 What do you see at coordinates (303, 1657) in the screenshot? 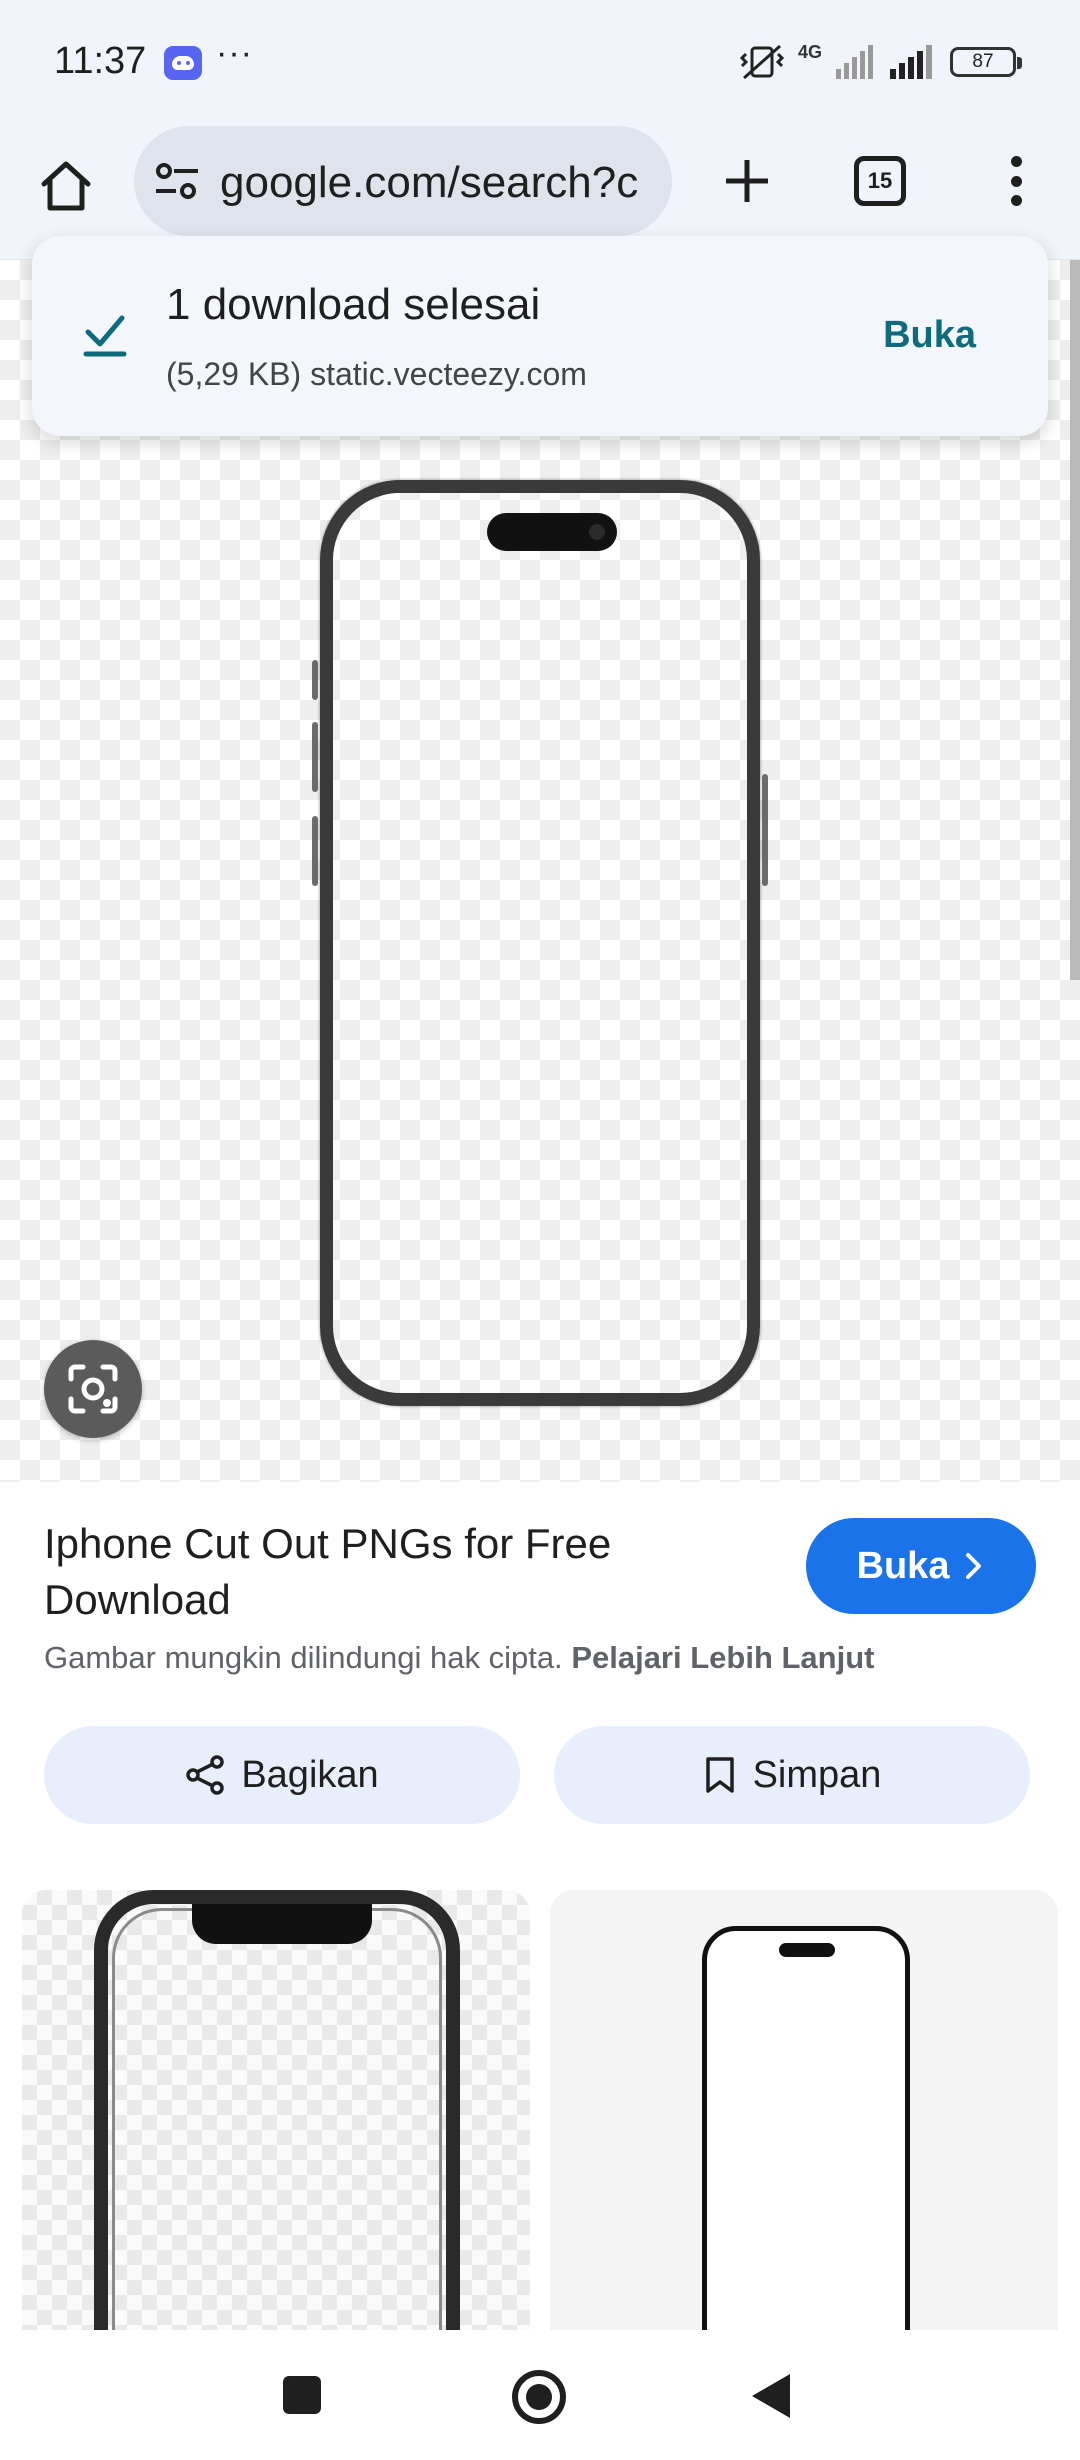
I see `copyright-text: Gambar mungkin dilindungi hak cipta.` at bounding box center [303, 1657].